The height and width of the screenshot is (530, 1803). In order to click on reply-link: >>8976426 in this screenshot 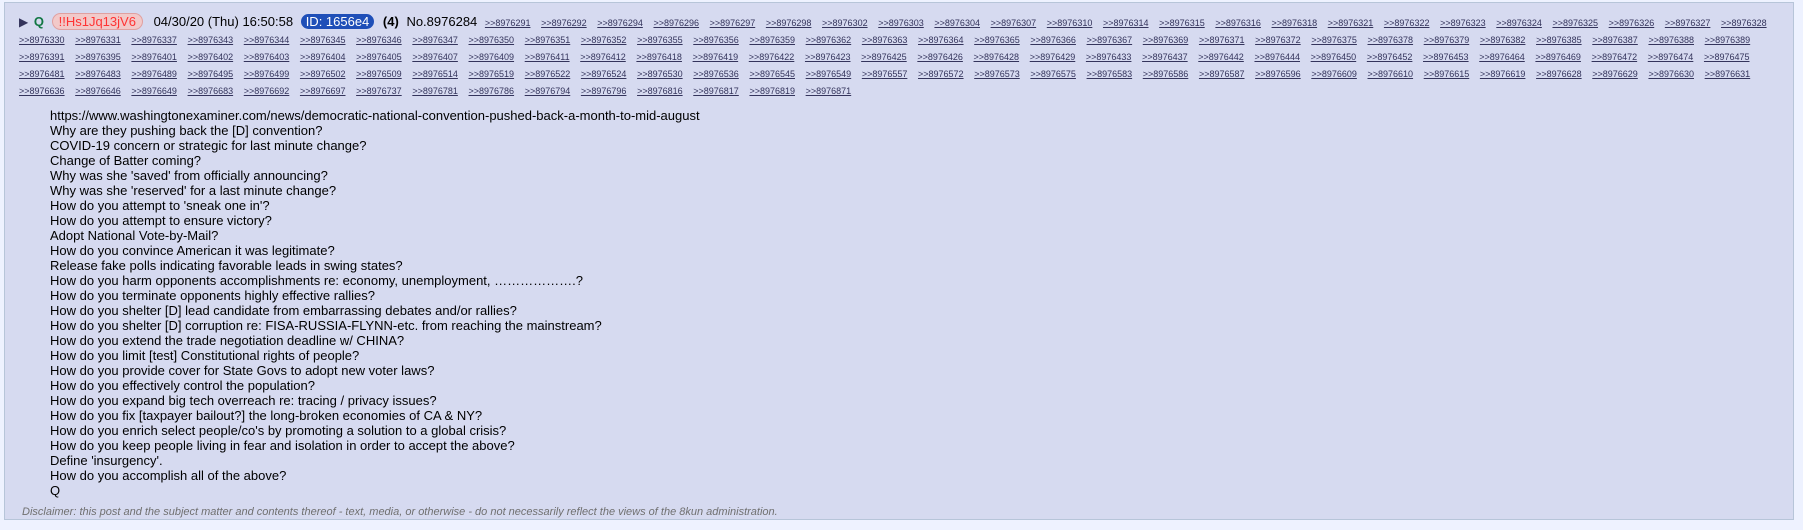, I will do `click(940, 57)`.